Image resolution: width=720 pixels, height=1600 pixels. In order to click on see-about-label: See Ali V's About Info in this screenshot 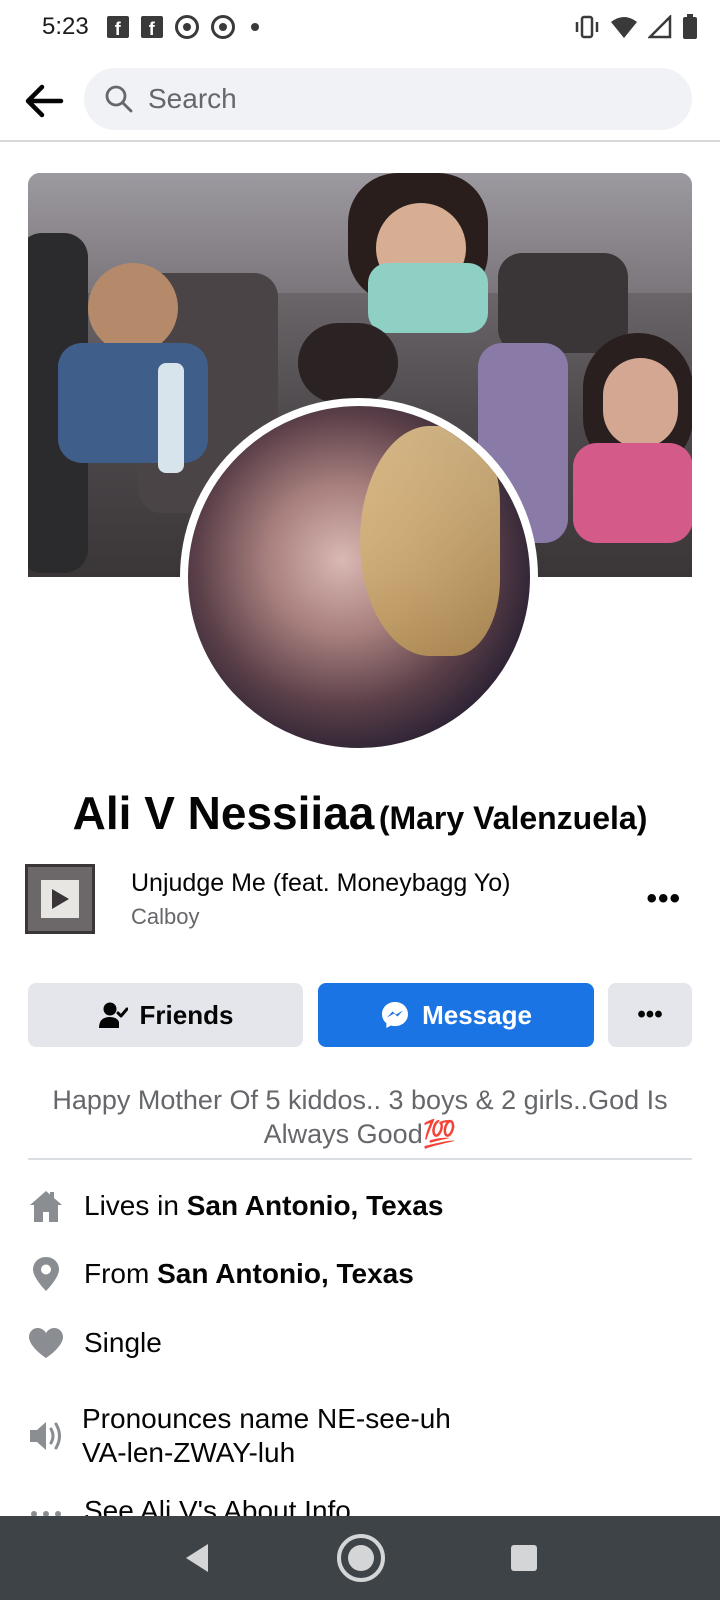, I will do `click(217, 1506)`.